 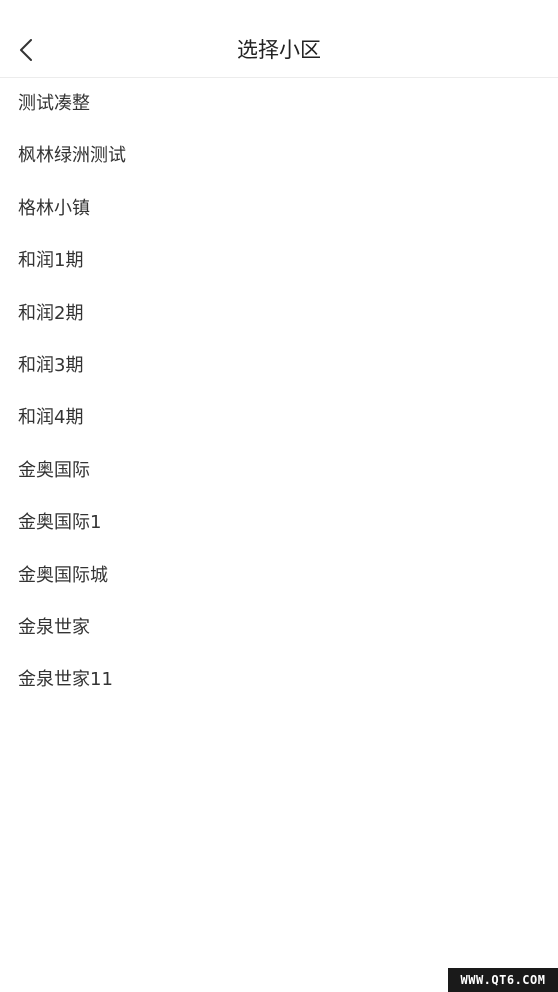 What do you see at coordinates (279, 523) in the screenshot?
I see `community-item: 金奥国际1` at bounding box center [279, 523].